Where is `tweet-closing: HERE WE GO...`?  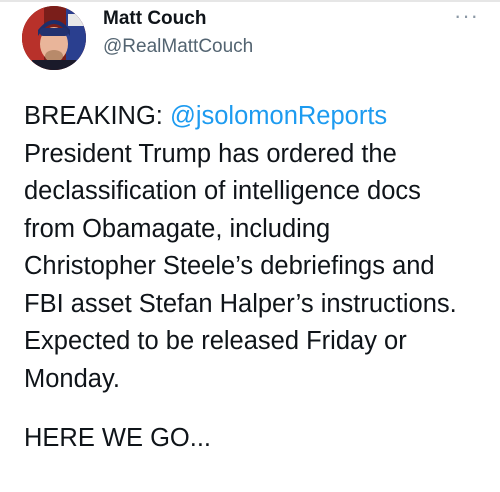
tweet-closing: HERE WE GO... is located at coordinates (118, 438).